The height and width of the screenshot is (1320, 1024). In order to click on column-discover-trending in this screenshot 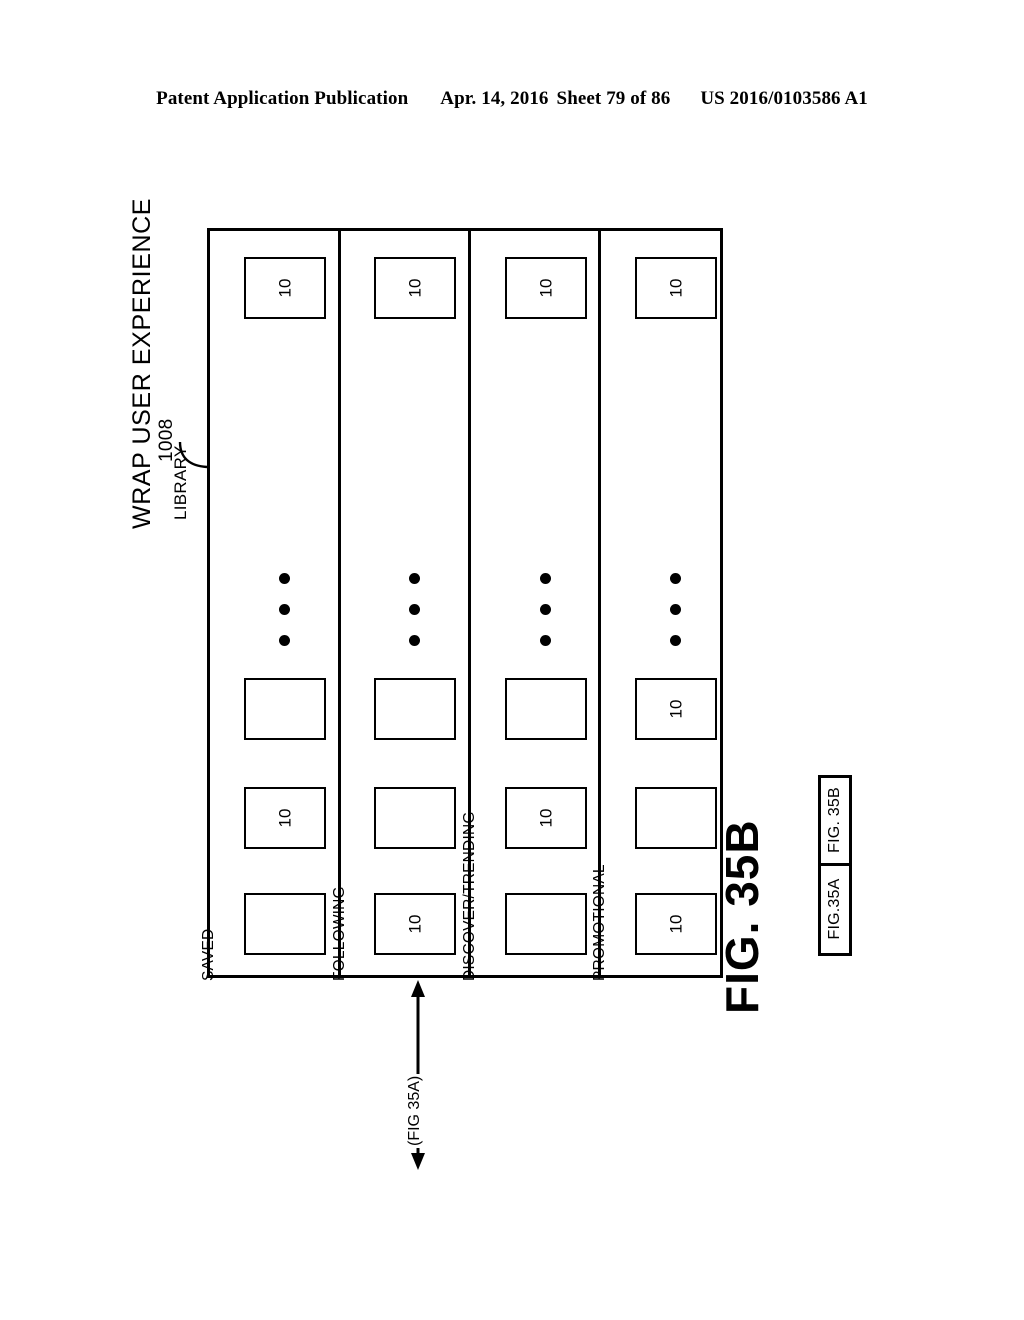, I will do `click(536, 603)`.